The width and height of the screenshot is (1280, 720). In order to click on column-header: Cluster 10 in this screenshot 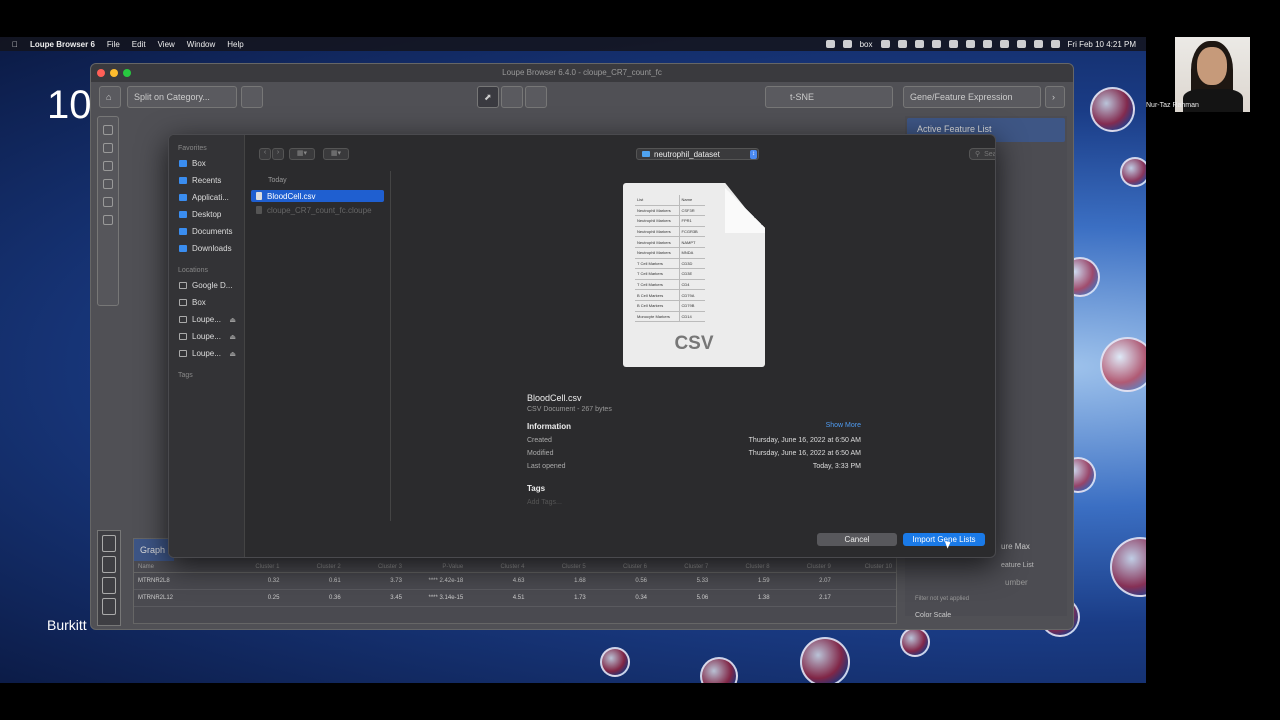, I will do `click(865, 567)`.